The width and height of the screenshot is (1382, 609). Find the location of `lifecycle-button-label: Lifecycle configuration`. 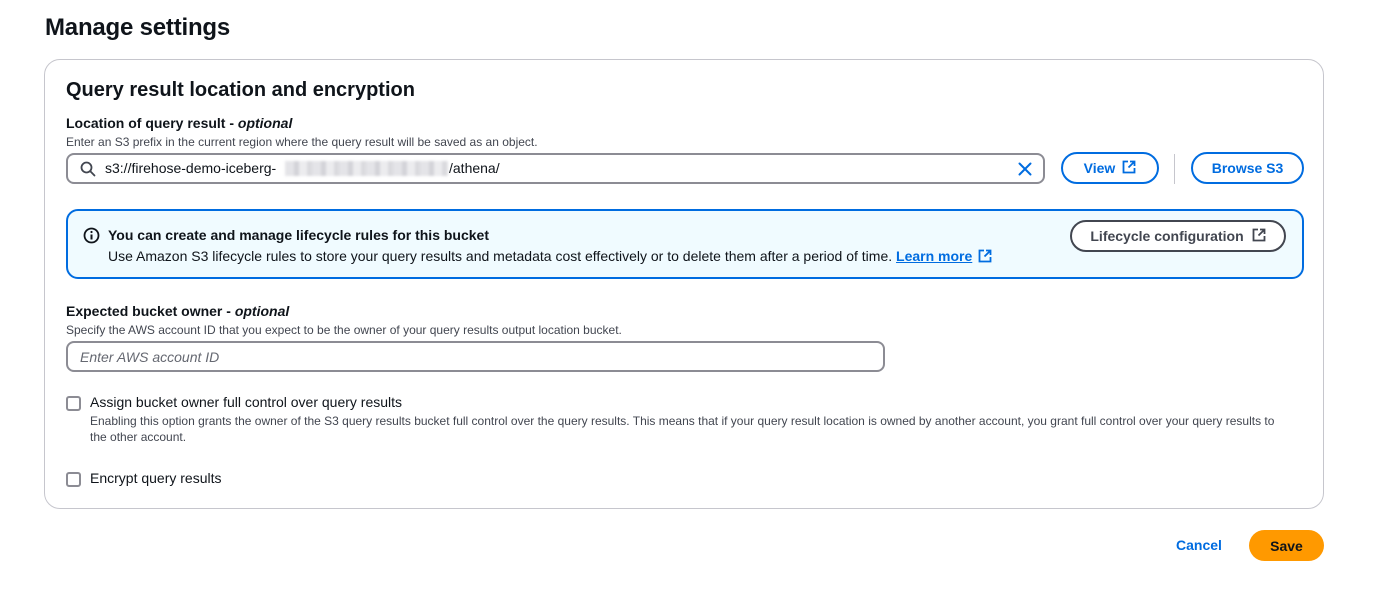

lifecycle-button-label: Lifecycle configuration is located at coordinates (1167, 236).